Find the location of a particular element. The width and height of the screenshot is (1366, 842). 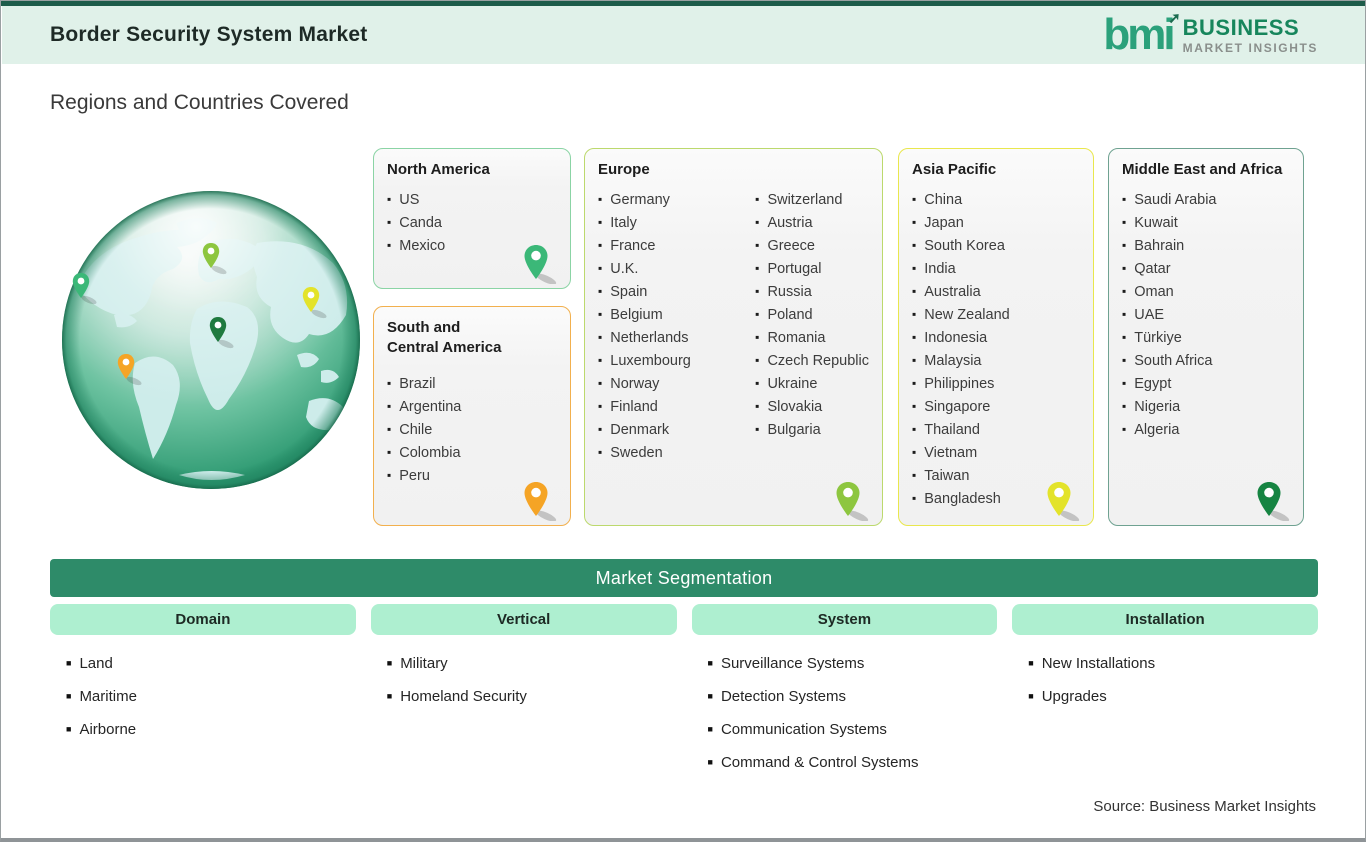

segment-item: Detection Systems is located at coordinates (853, 696).